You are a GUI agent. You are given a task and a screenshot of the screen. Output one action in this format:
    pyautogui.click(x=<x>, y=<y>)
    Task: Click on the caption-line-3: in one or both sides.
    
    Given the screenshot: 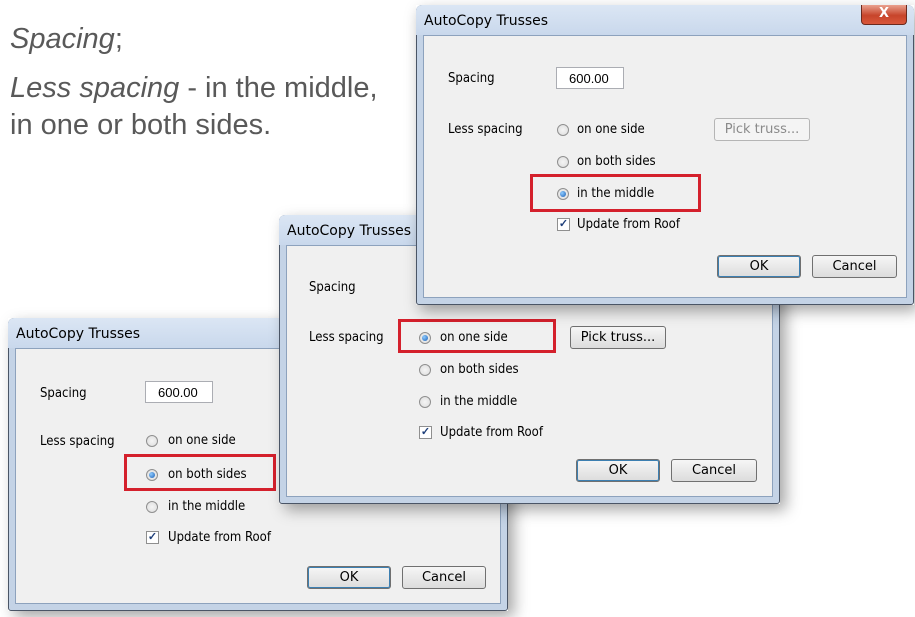 What is the action you would take?
    pyautogui.click(x=141, y=125)
    